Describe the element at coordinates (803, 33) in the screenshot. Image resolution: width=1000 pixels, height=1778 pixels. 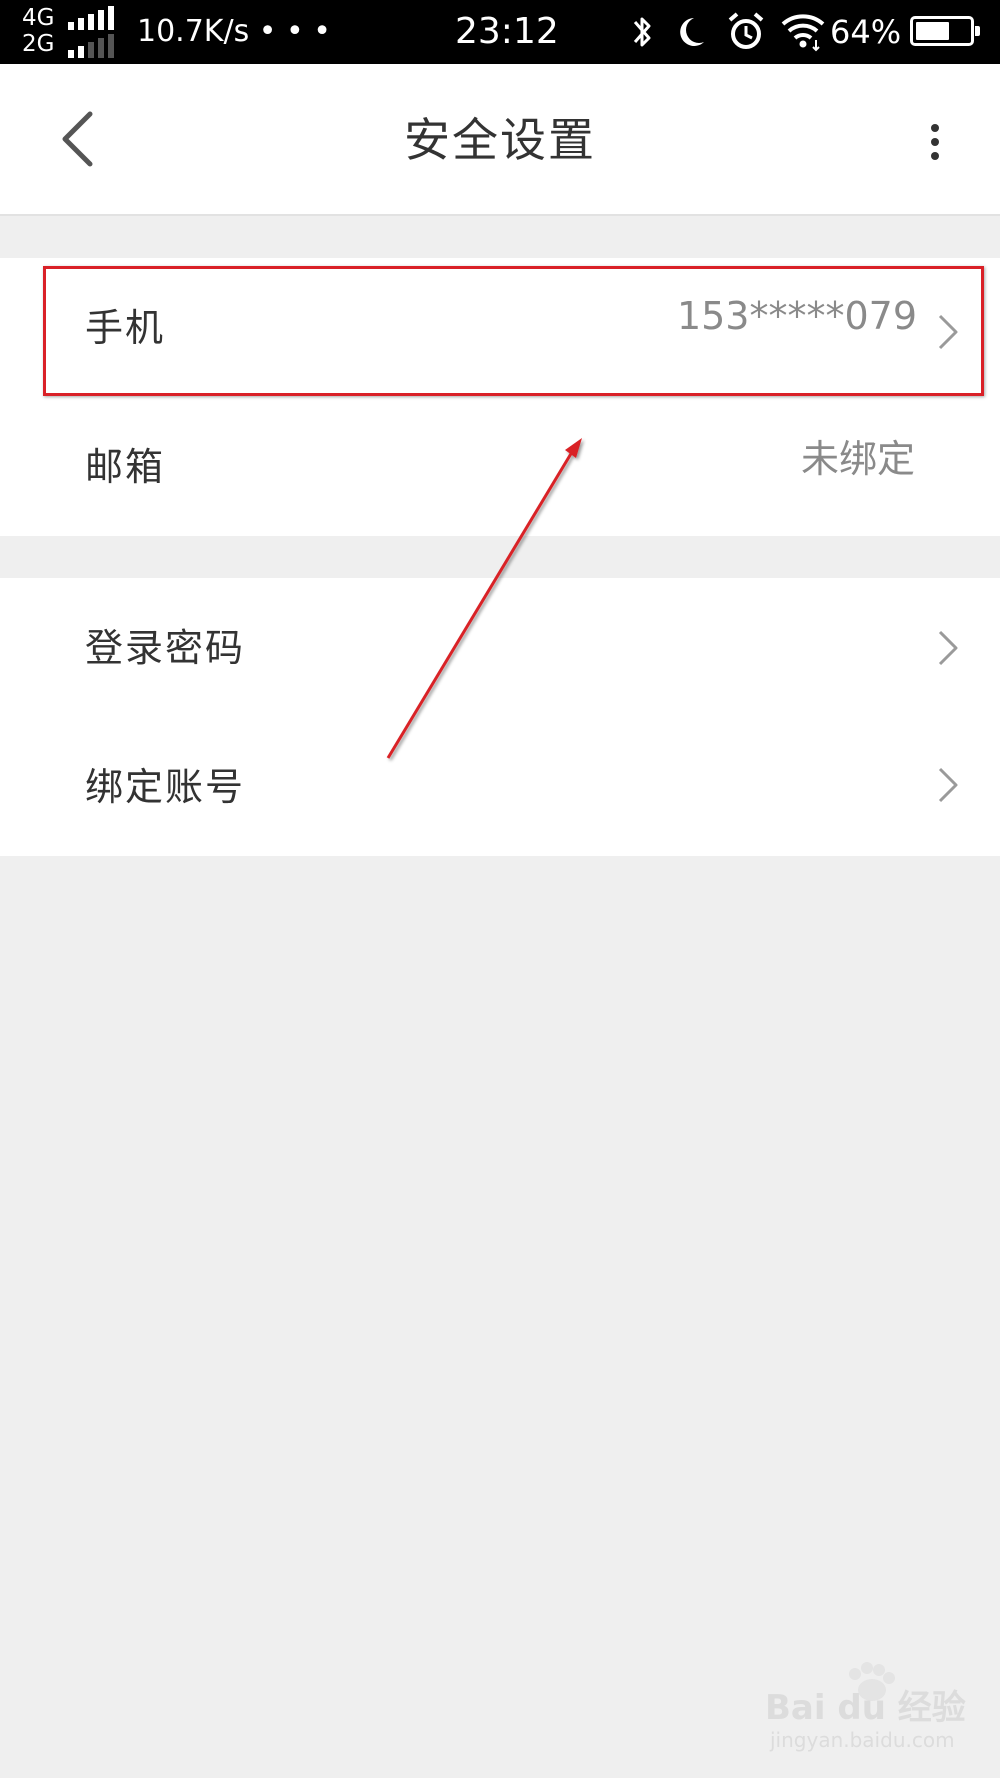
I see `wifi-icon` at that location.